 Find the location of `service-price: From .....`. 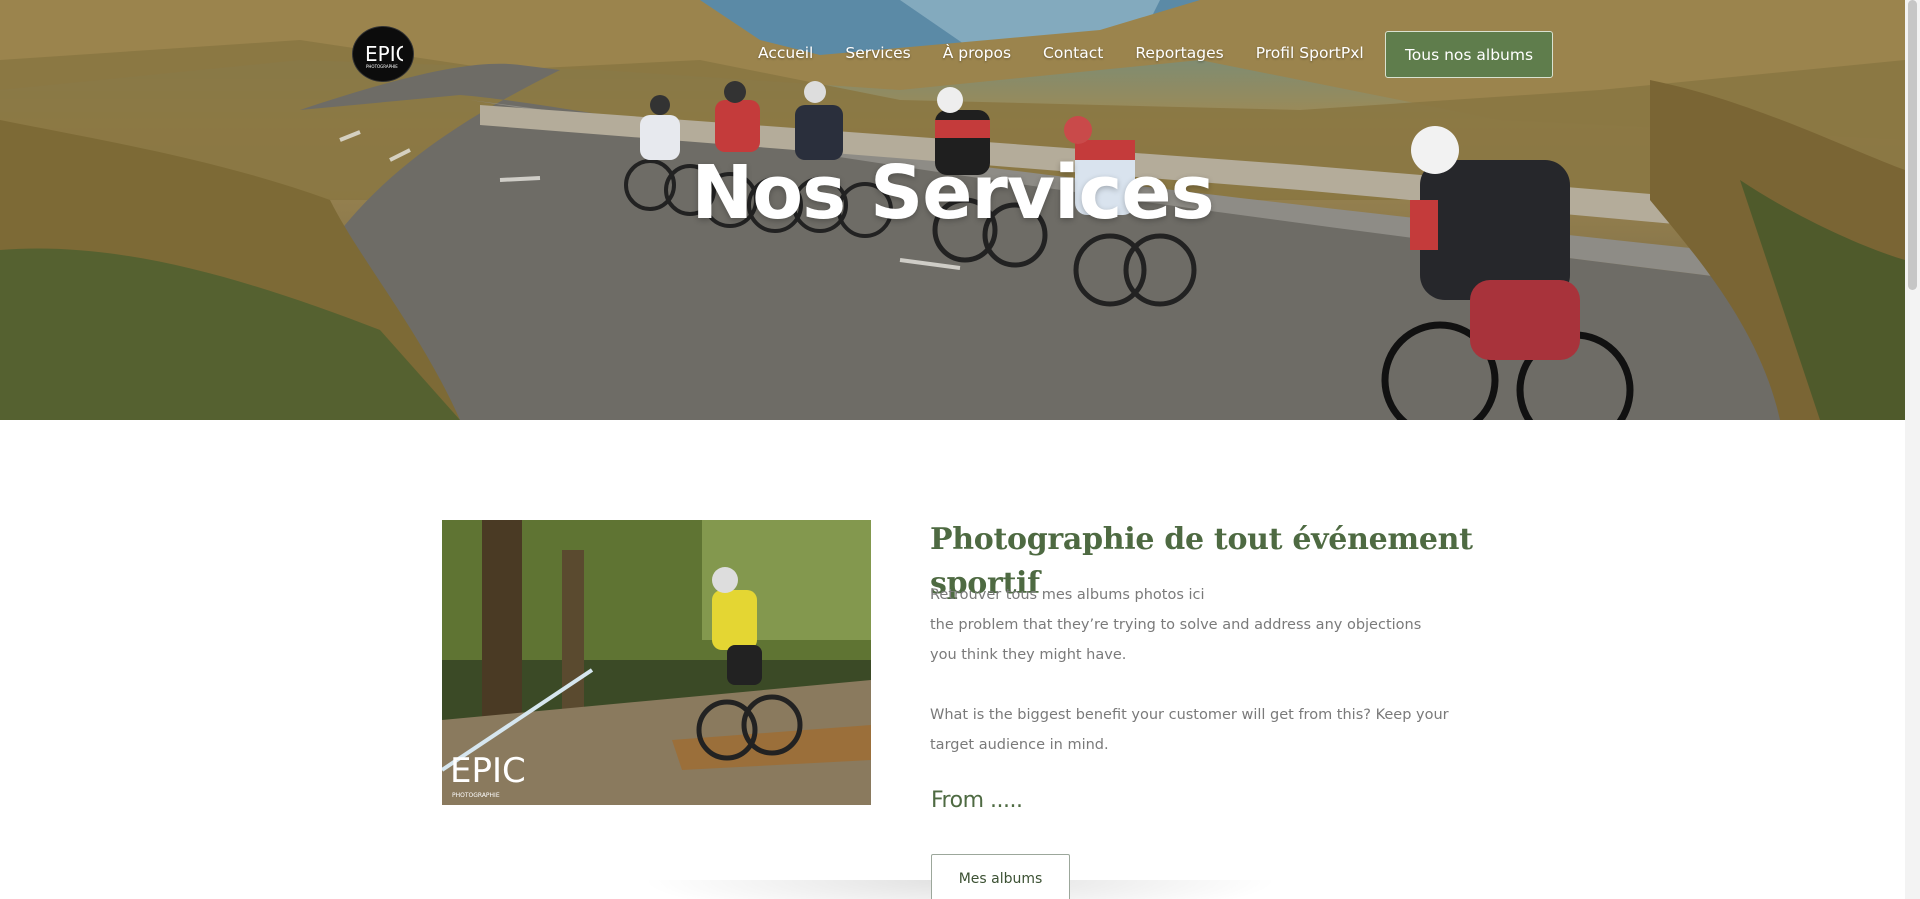

service-price: From ..... is located at coordinates (977, 800).